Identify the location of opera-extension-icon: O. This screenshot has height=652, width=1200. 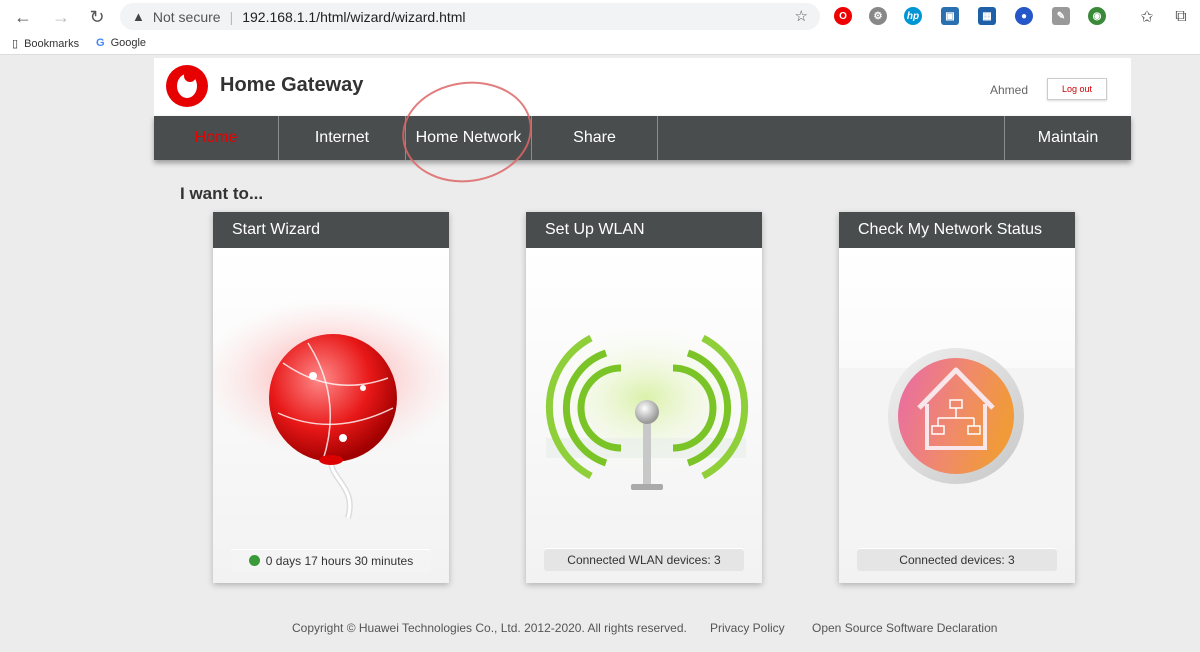
(843, 16).